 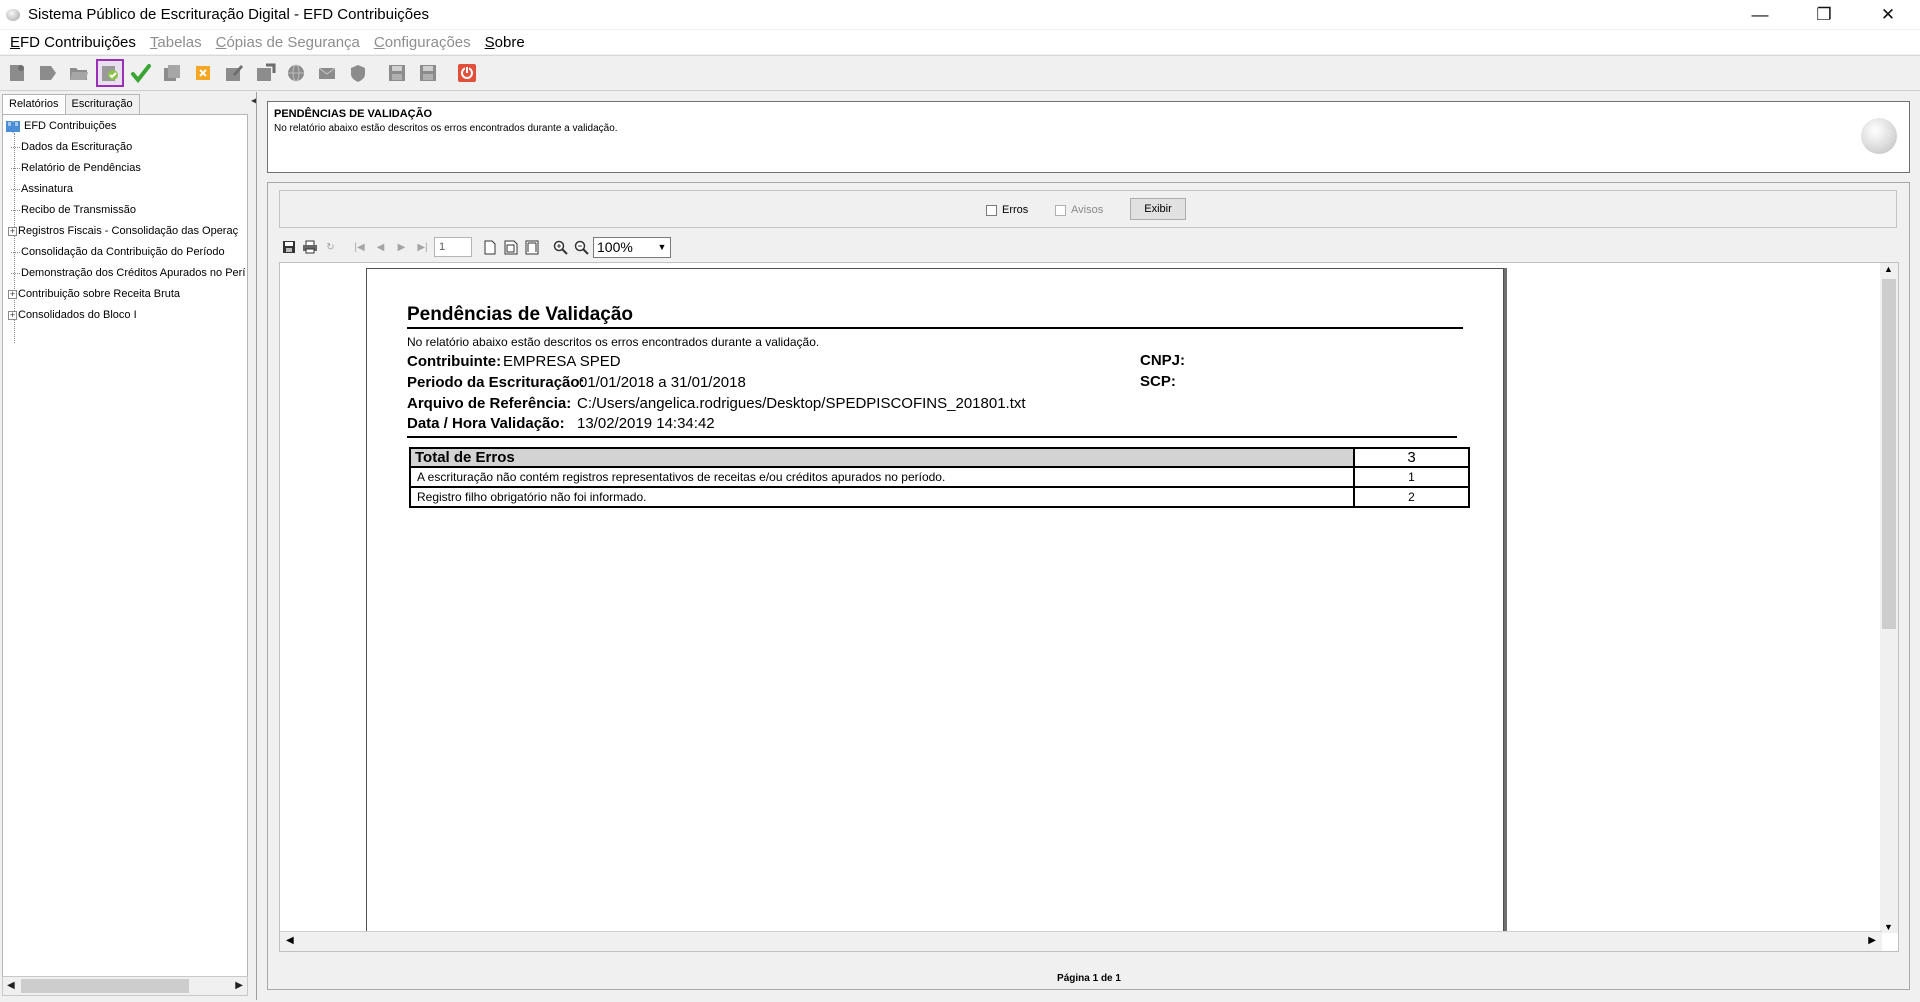 I want to click on scroll-down-icon: ▼, so click(x=1888, y=927).